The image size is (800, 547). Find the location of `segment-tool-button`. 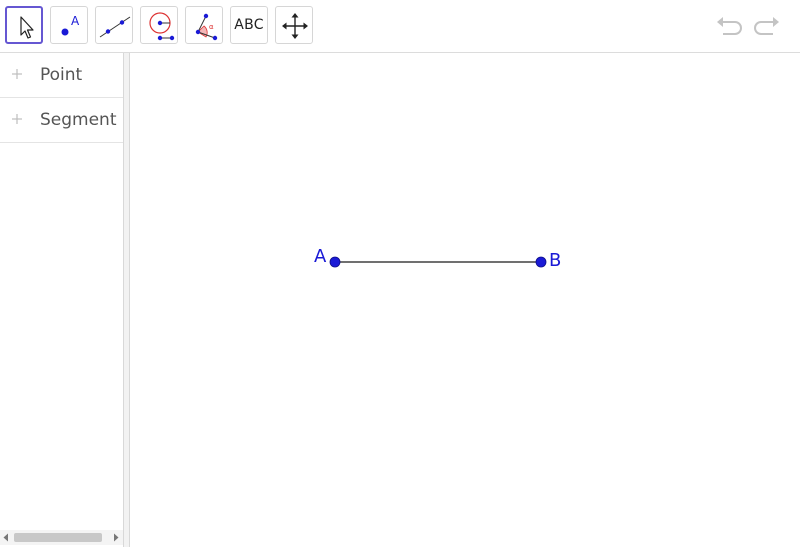

segment-tool-button is located at coordinates (114, 25).